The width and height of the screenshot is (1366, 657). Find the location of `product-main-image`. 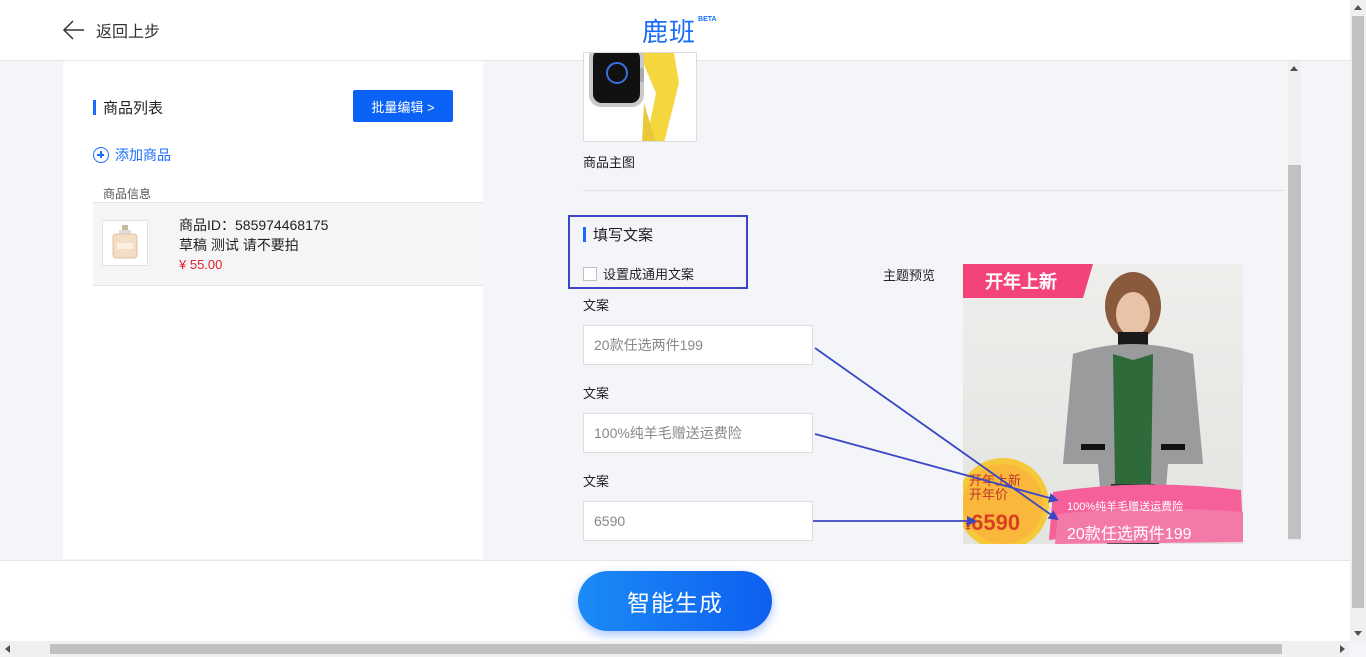

product-main-image is located at coordinates (640, 97).